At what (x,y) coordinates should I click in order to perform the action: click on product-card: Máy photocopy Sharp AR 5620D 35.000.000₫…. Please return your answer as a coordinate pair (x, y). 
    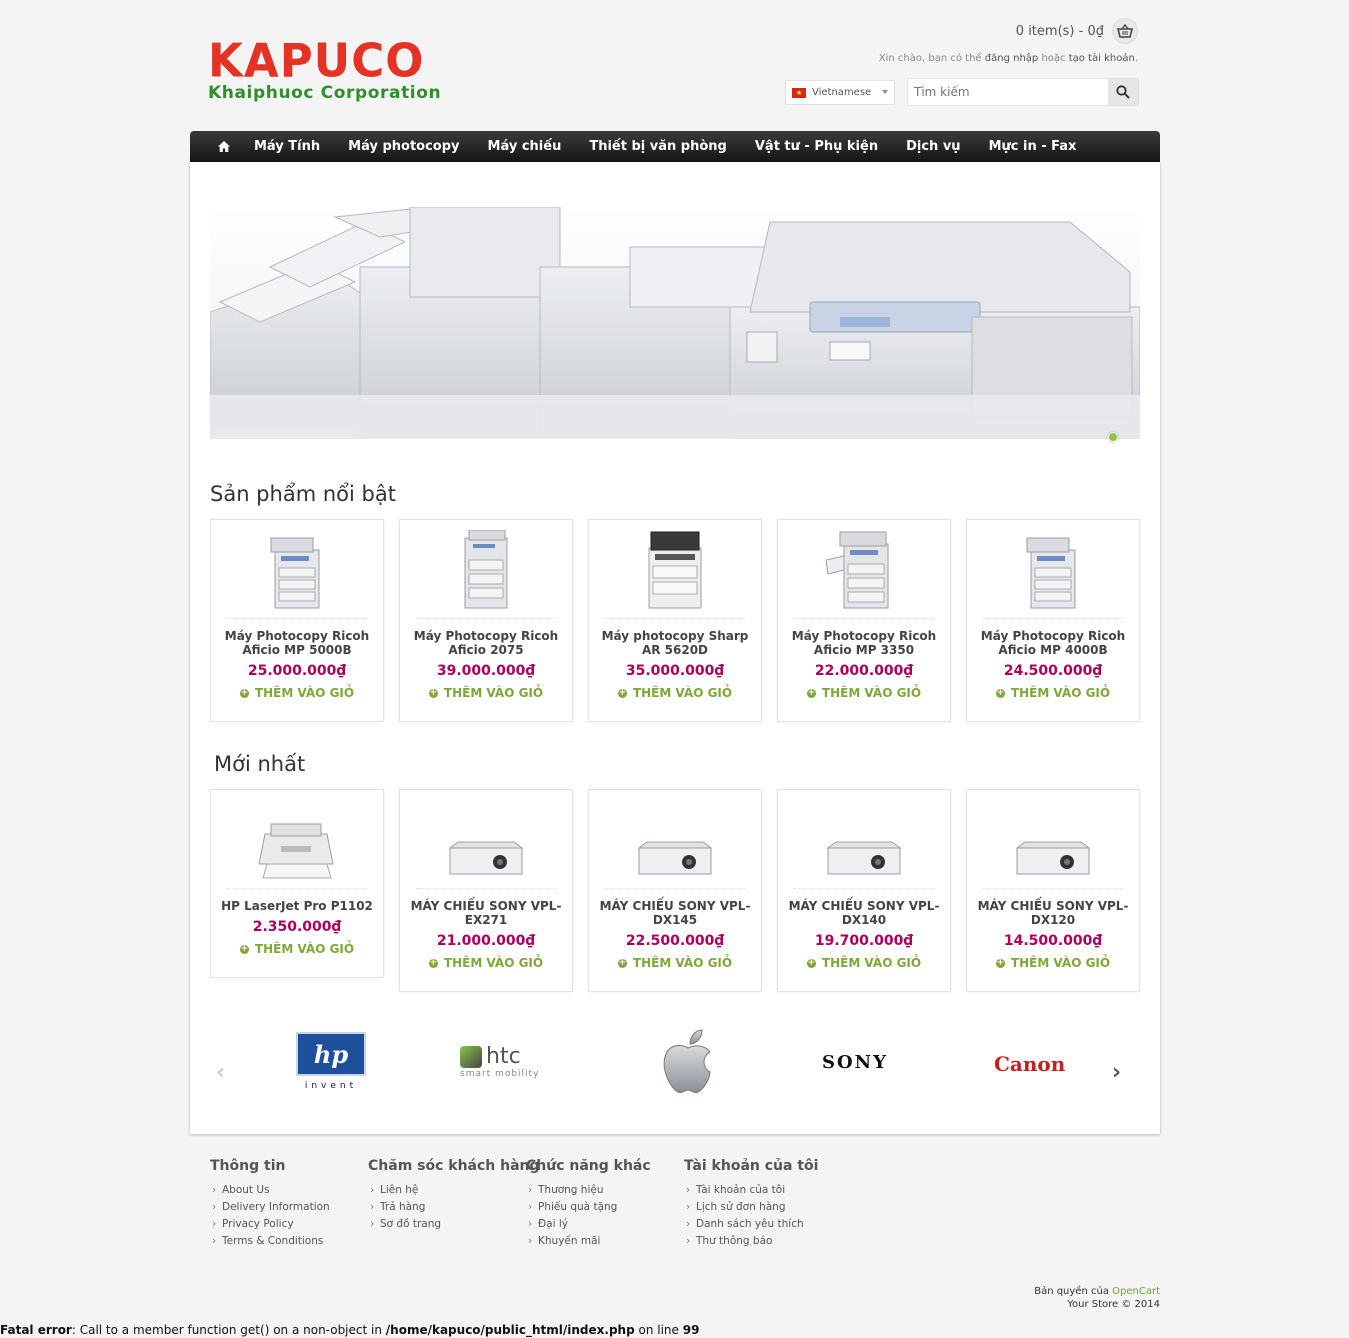
    Looking at the image, I should click on (675, 620).